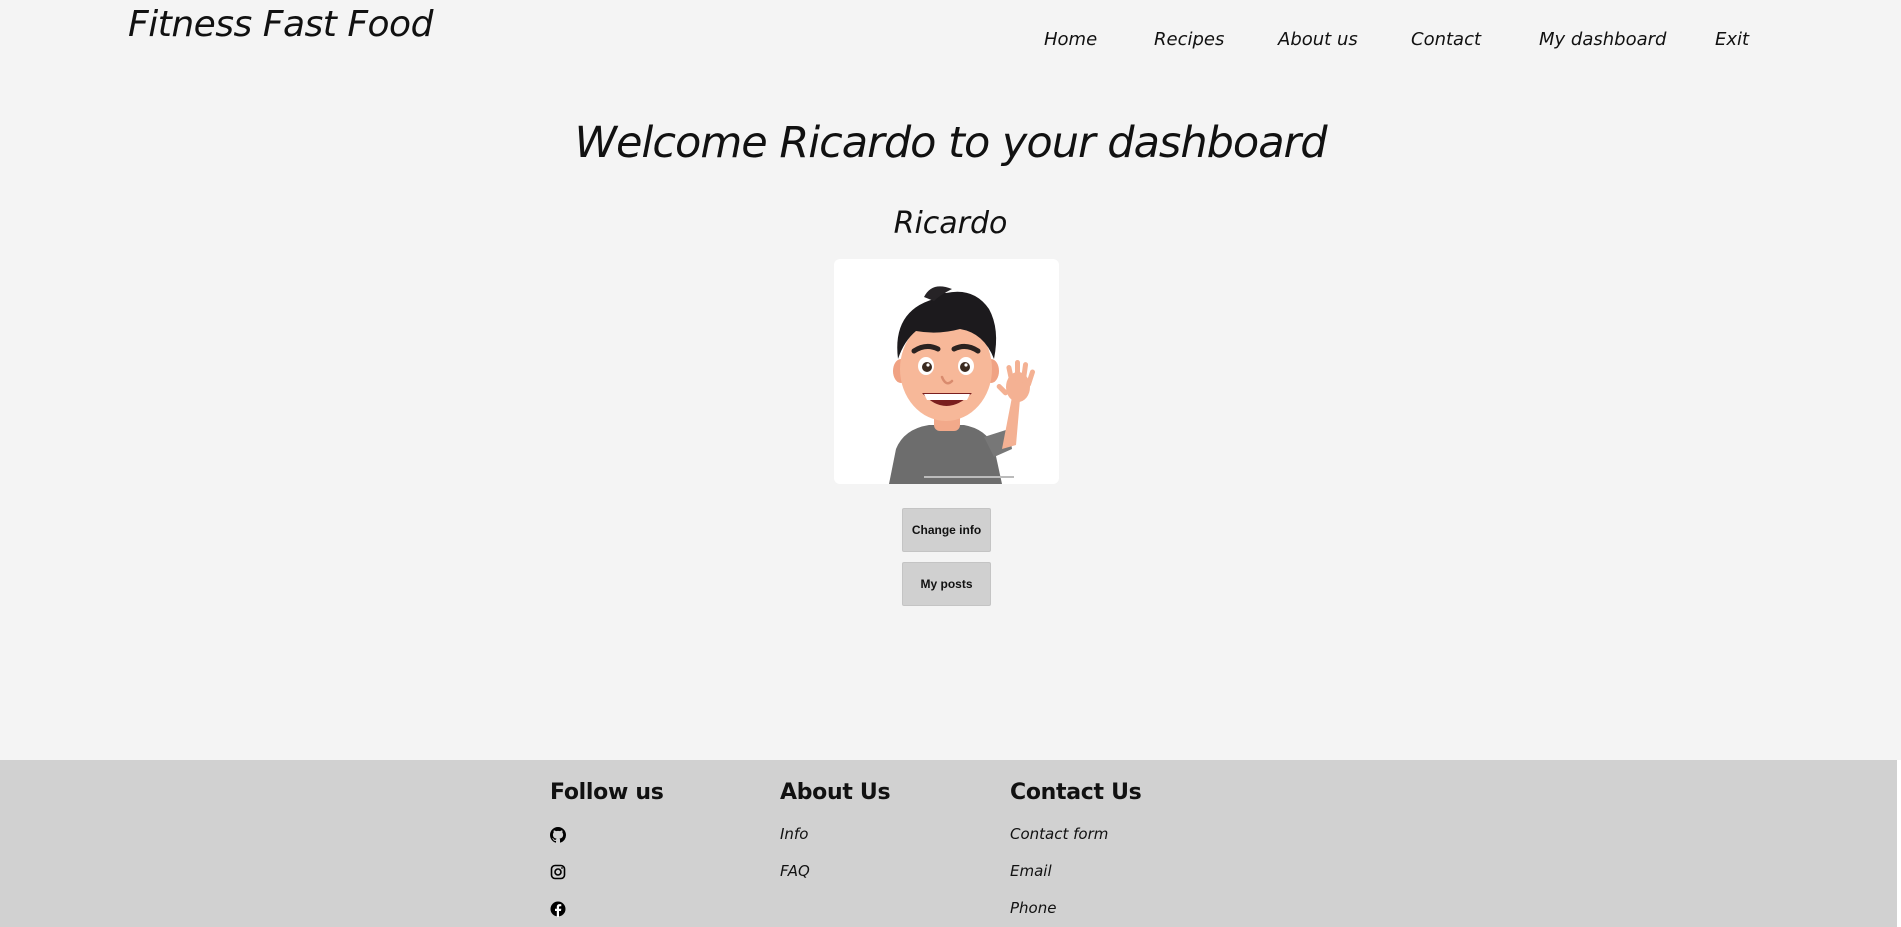  Describe the element at coordinates (835, 830) in the screenshot. I see `footer-about-column: About Us Info FAQ` at that location.